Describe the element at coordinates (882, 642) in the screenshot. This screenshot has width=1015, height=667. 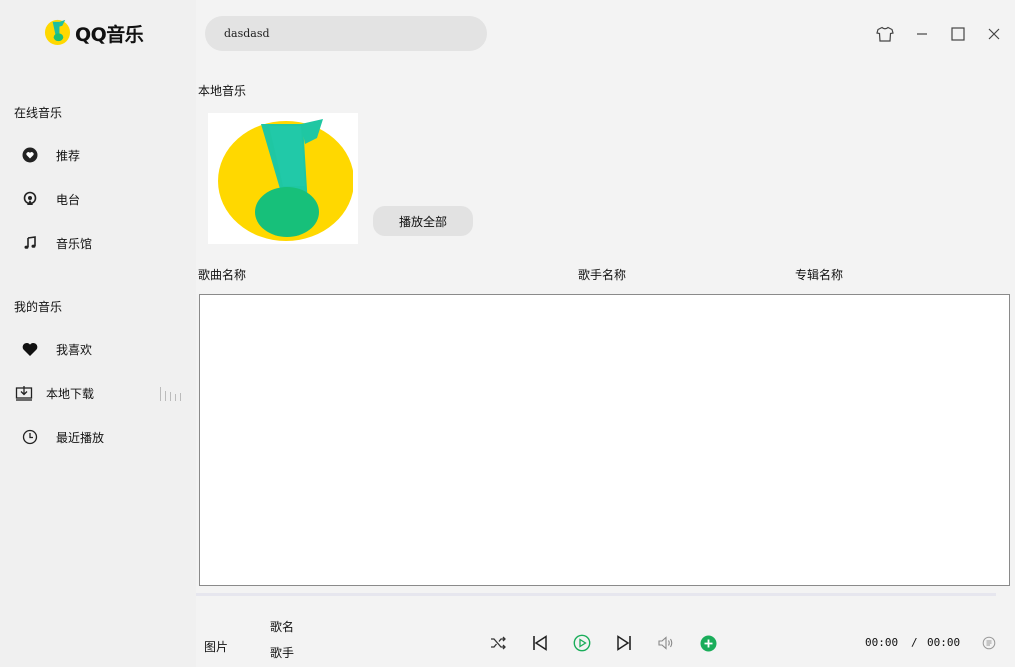
I see `current-time: 00:00` at that location.